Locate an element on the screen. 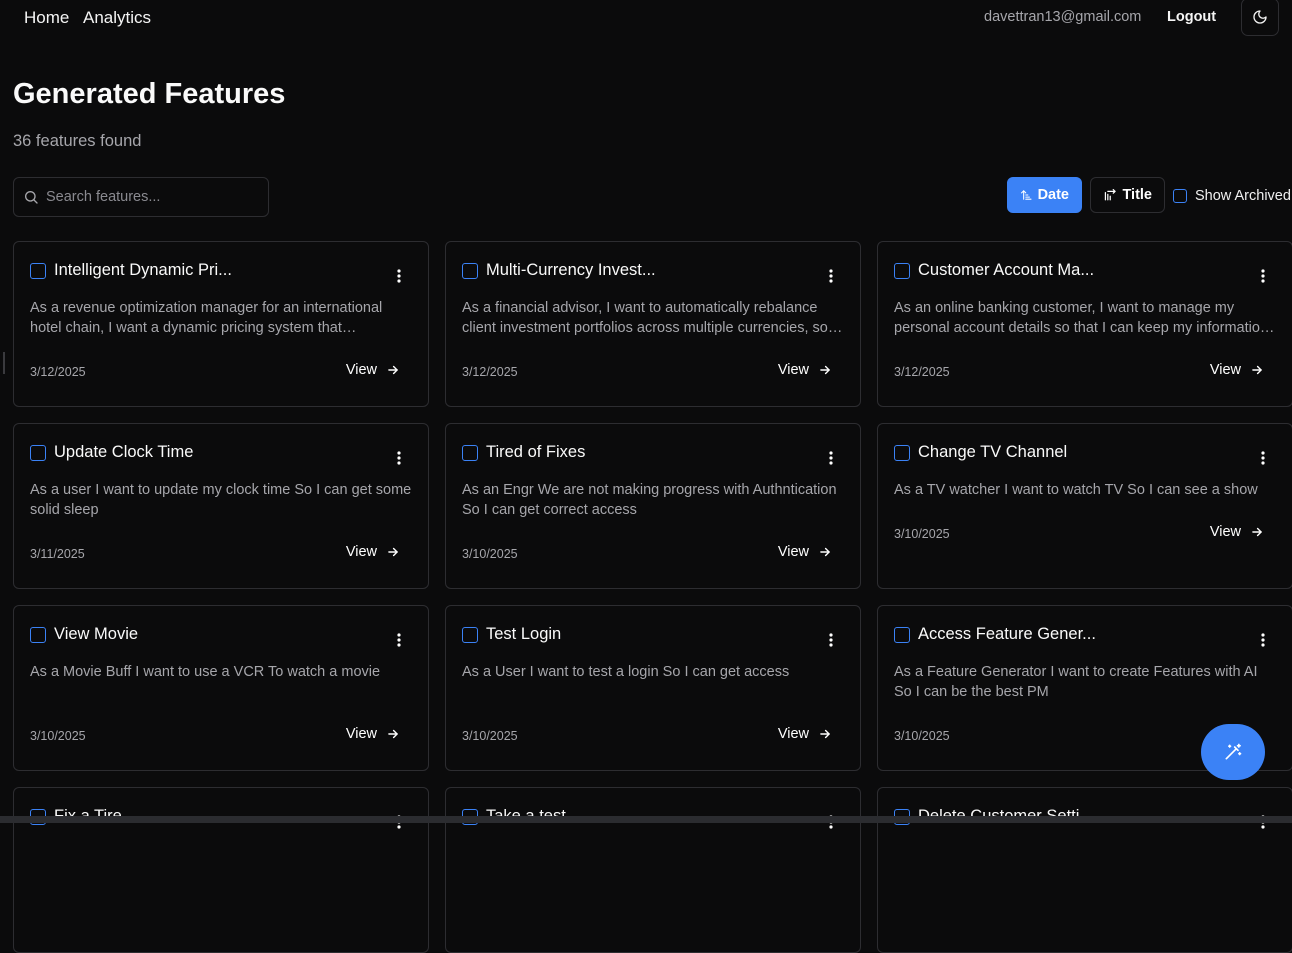 This screenshot has width=1292, height=953. sort-title-button: Title is located at coordinates (1127, 195).